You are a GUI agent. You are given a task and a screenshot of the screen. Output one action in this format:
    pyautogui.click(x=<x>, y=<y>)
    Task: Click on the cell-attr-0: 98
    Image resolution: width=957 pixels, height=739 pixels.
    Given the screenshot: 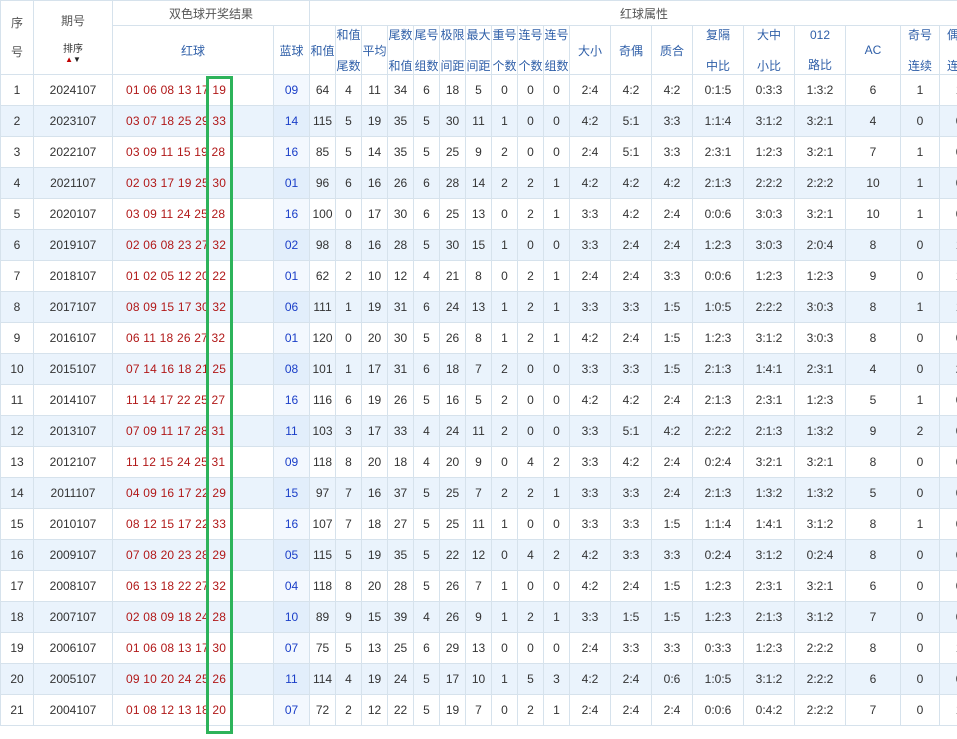 What is the action you would take?
    pyautogui.click(x=323, y=245)
    